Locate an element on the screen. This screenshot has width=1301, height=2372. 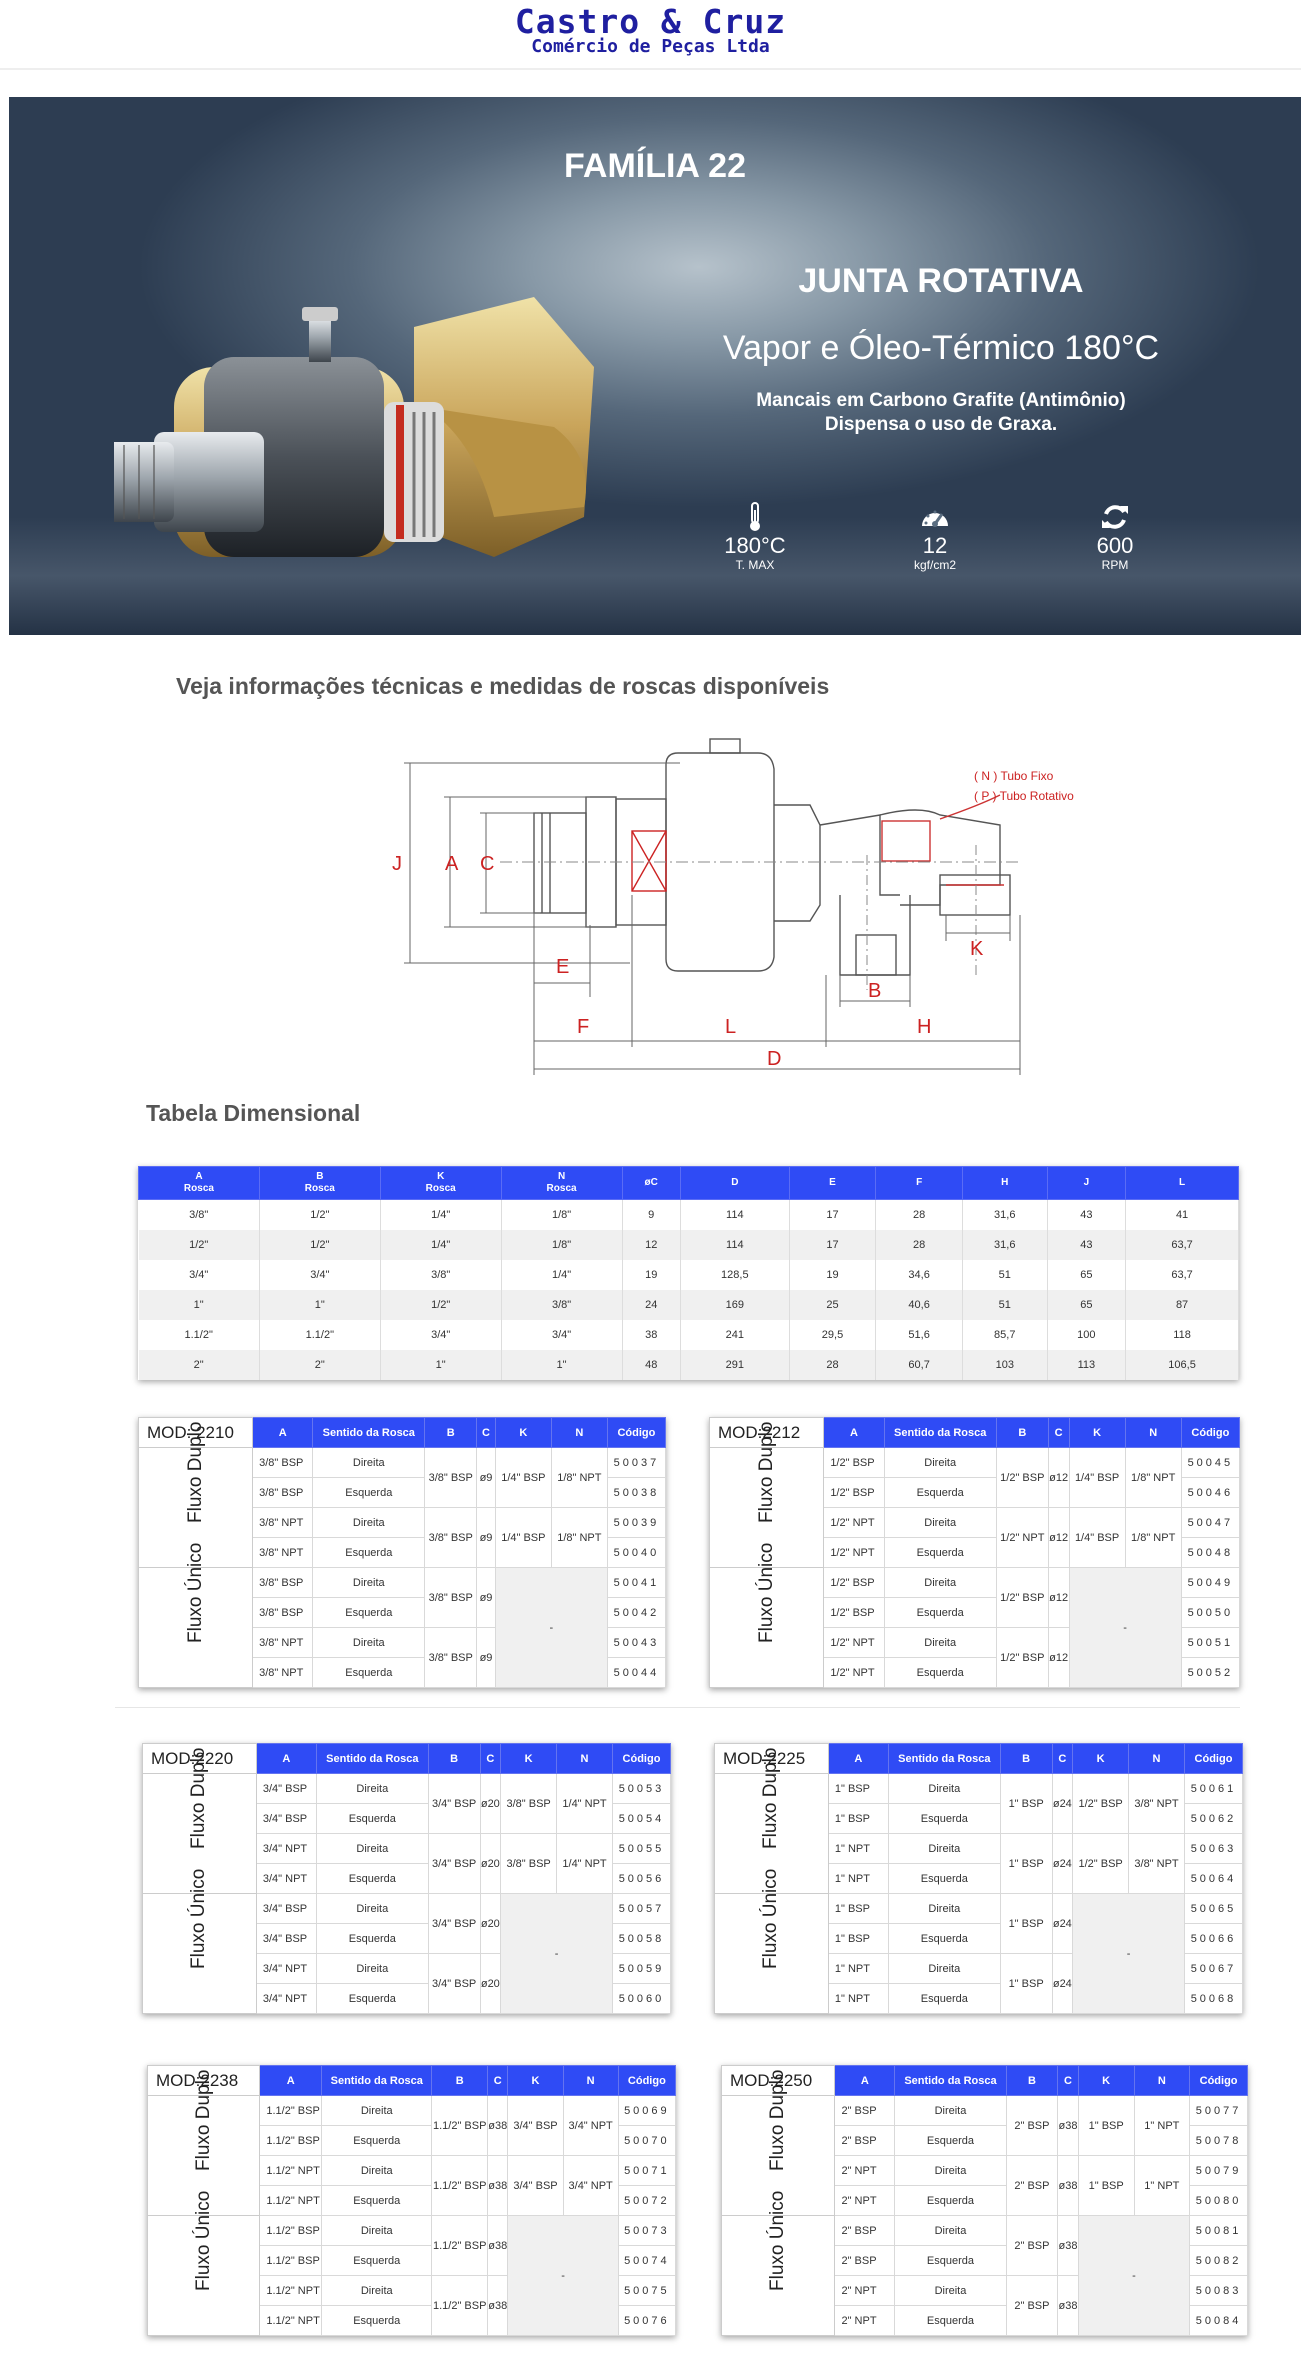
table-cell: 19 is located at coordinates (833, 1274).